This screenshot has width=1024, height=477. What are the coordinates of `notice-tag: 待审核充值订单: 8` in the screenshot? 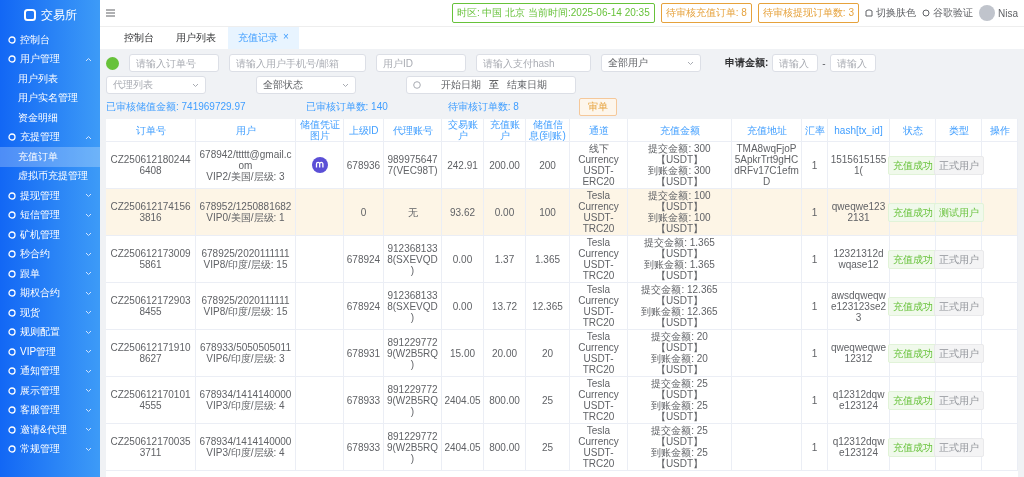 It's located at (706, 13).